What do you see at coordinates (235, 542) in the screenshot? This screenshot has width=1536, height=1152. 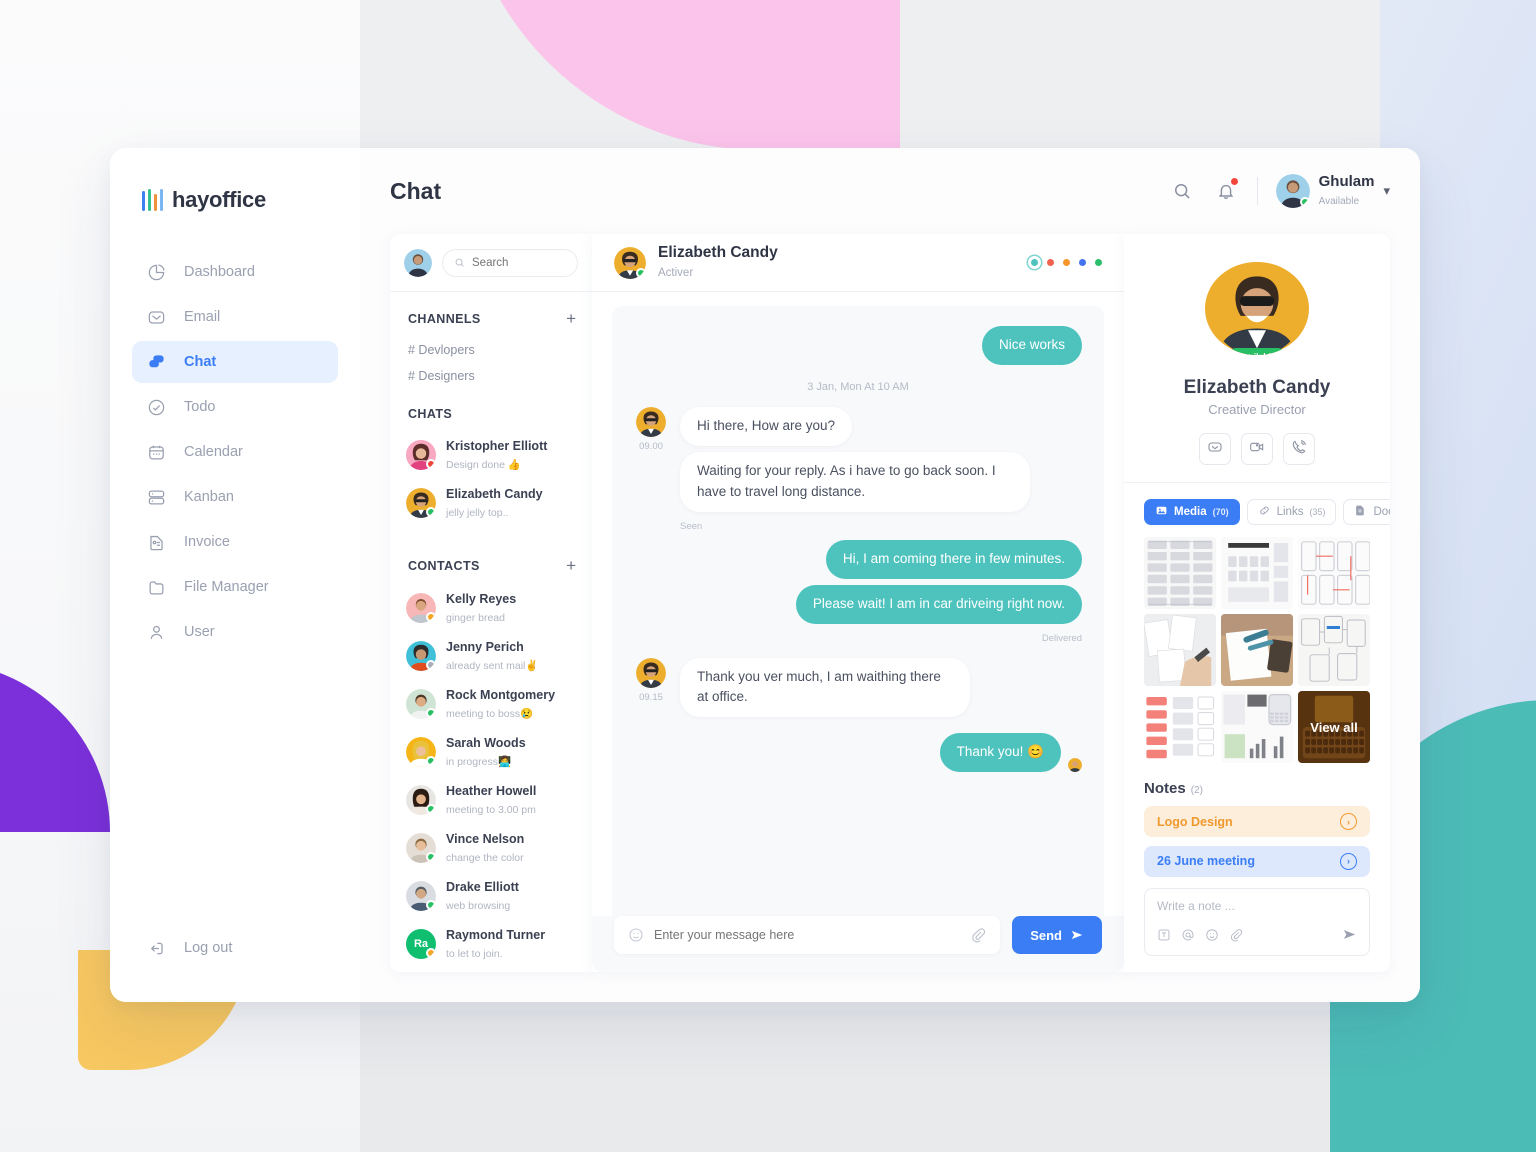 I see `sidebar-item-invoice: Invoice` at bounding box center [235, 542].